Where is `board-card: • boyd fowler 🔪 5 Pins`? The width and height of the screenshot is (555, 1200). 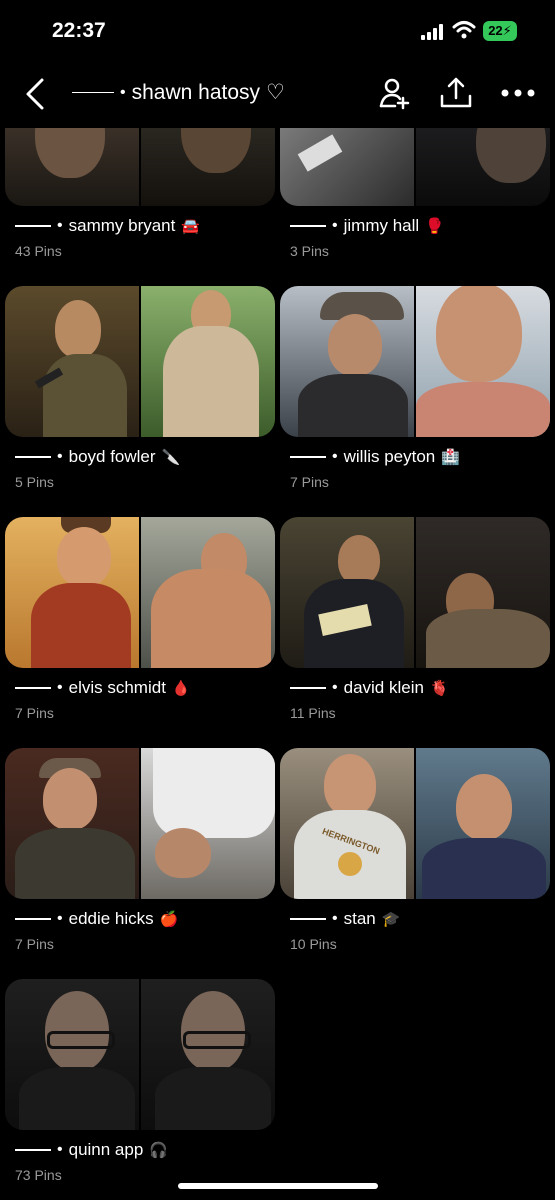
board-card: • boyd fowler 🔪 5 Pins is located at coordinates (140, 388).